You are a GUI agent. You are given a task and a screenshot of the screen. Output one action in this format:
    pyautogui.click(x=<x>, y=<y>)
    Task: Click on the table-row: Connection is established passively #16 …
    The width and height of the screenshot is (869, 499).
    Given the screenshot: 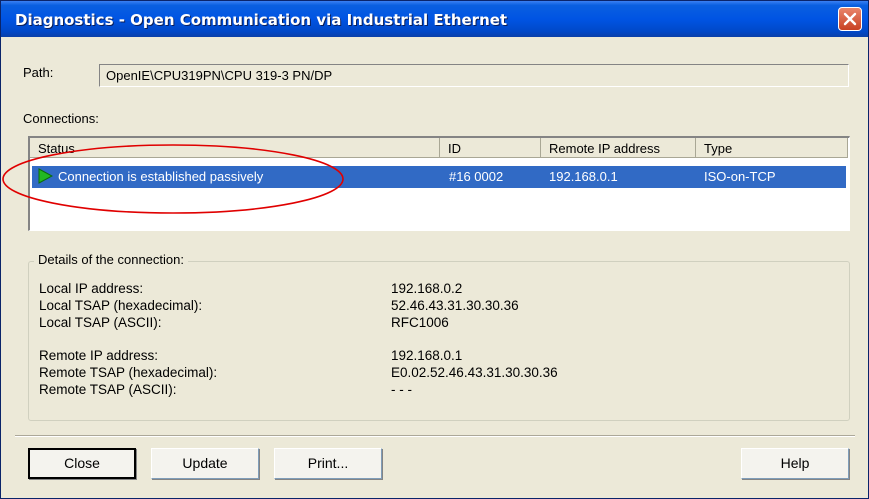 What is the action you would take?
    pyautogui.click(x=439, y=177)
    